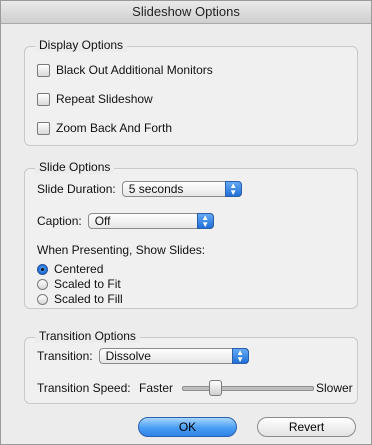 This screenshot has height=445, width=372. Describe the element at coordinates (87, 284) in the screenshot. I see `scaled-to-fit-label: Scaled to Fit` at that location.